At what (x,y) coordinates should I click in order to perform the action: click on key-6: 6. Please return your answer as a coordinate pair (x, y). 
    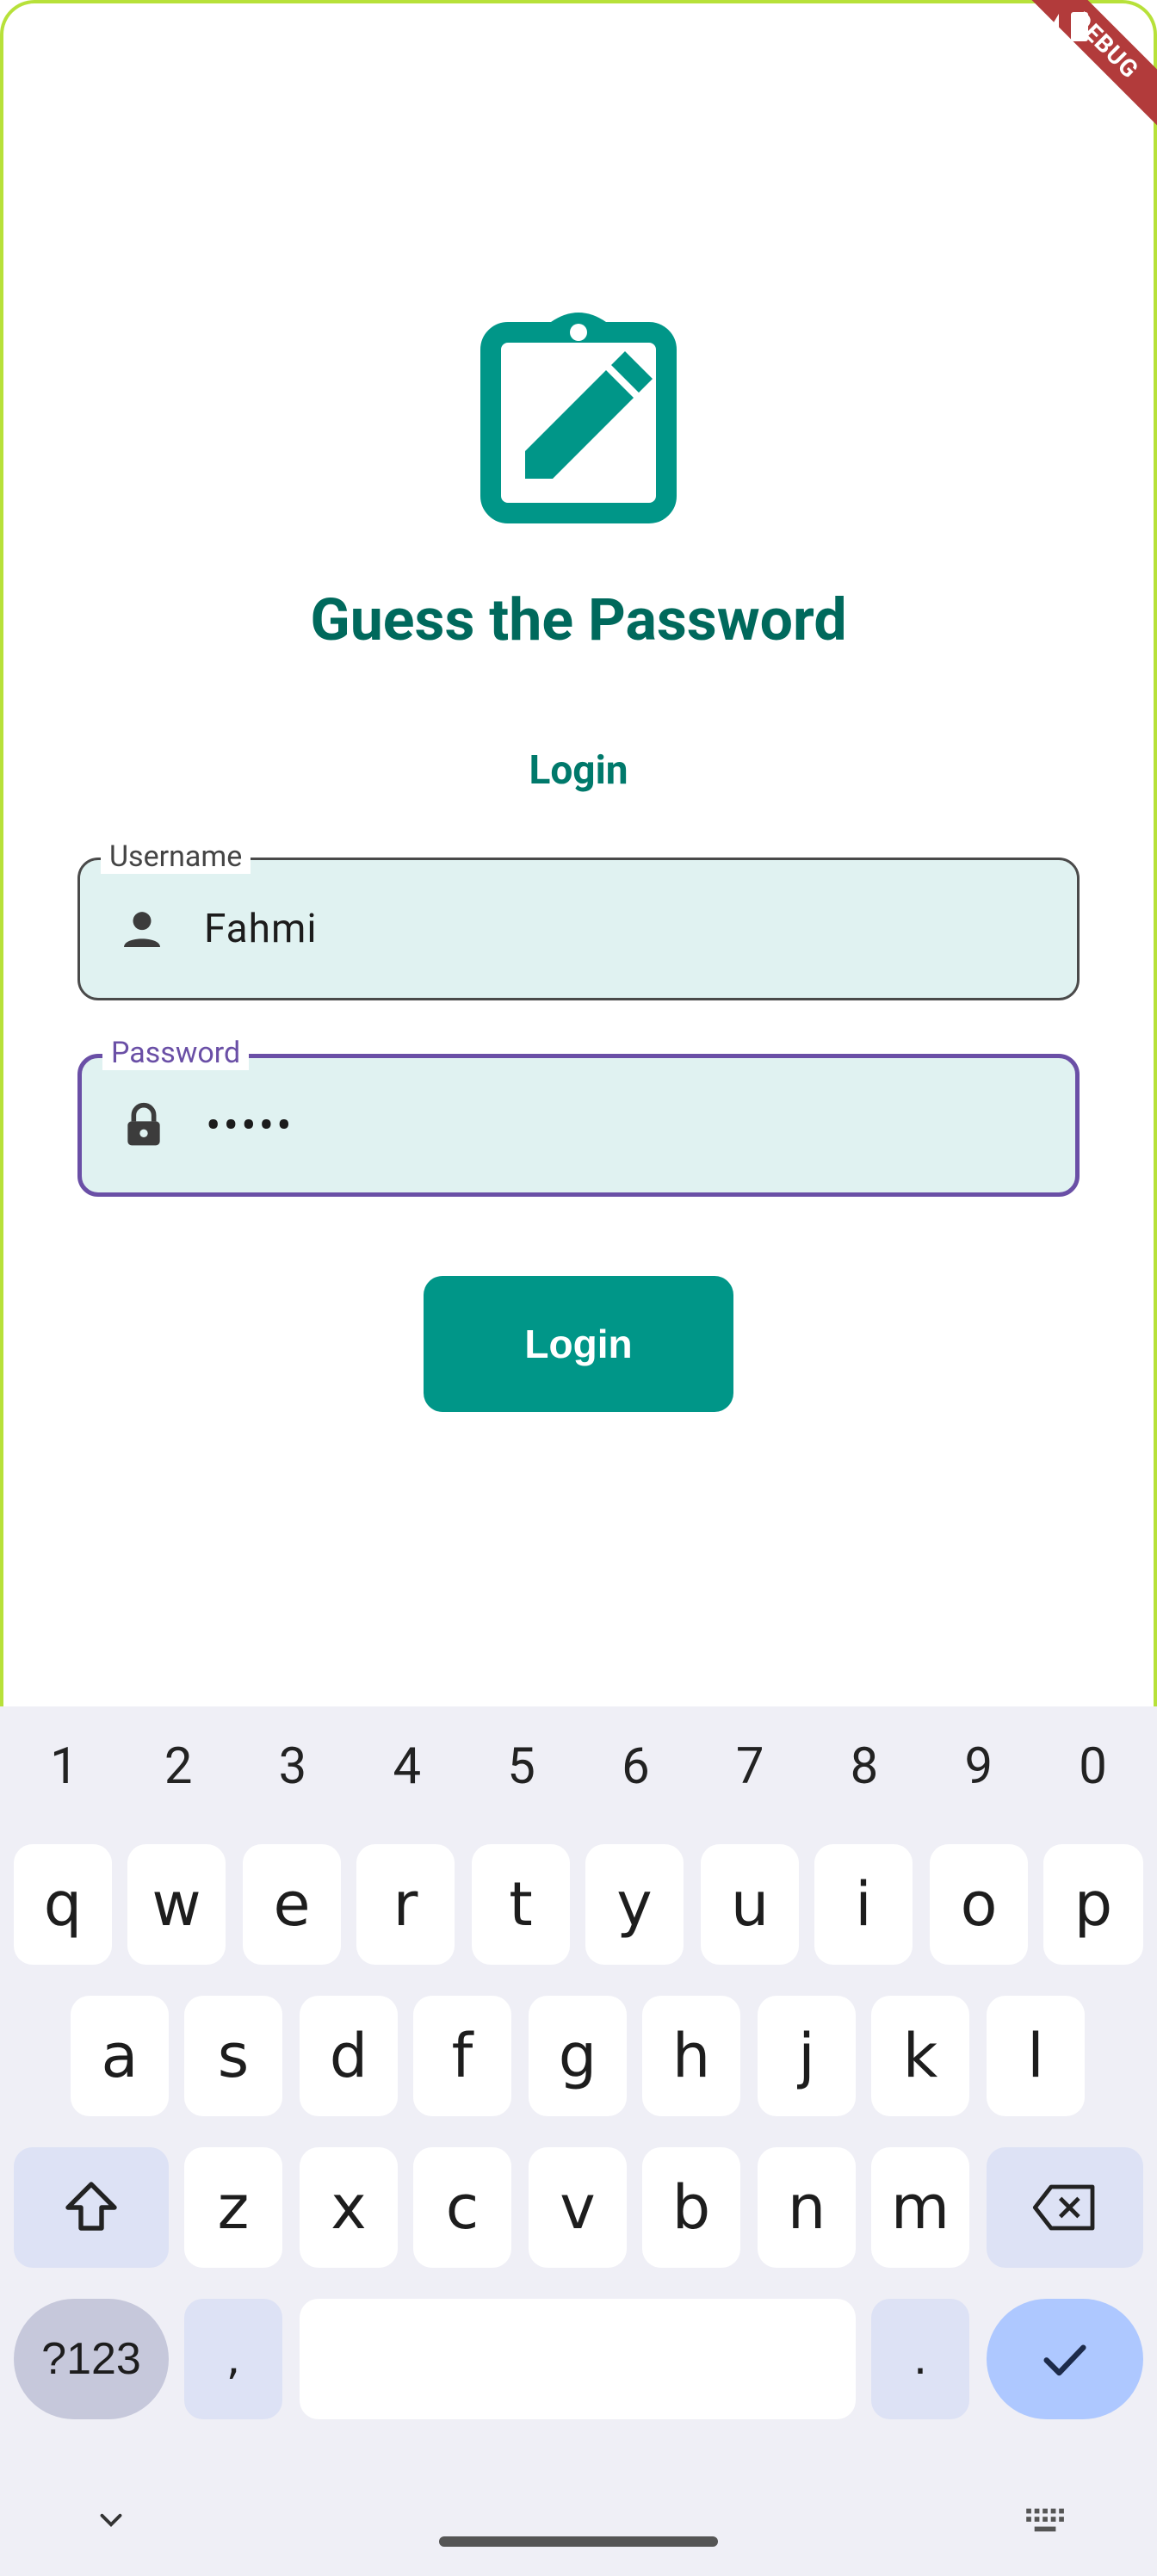
    Looking at the image, I should click on (635, 1766).